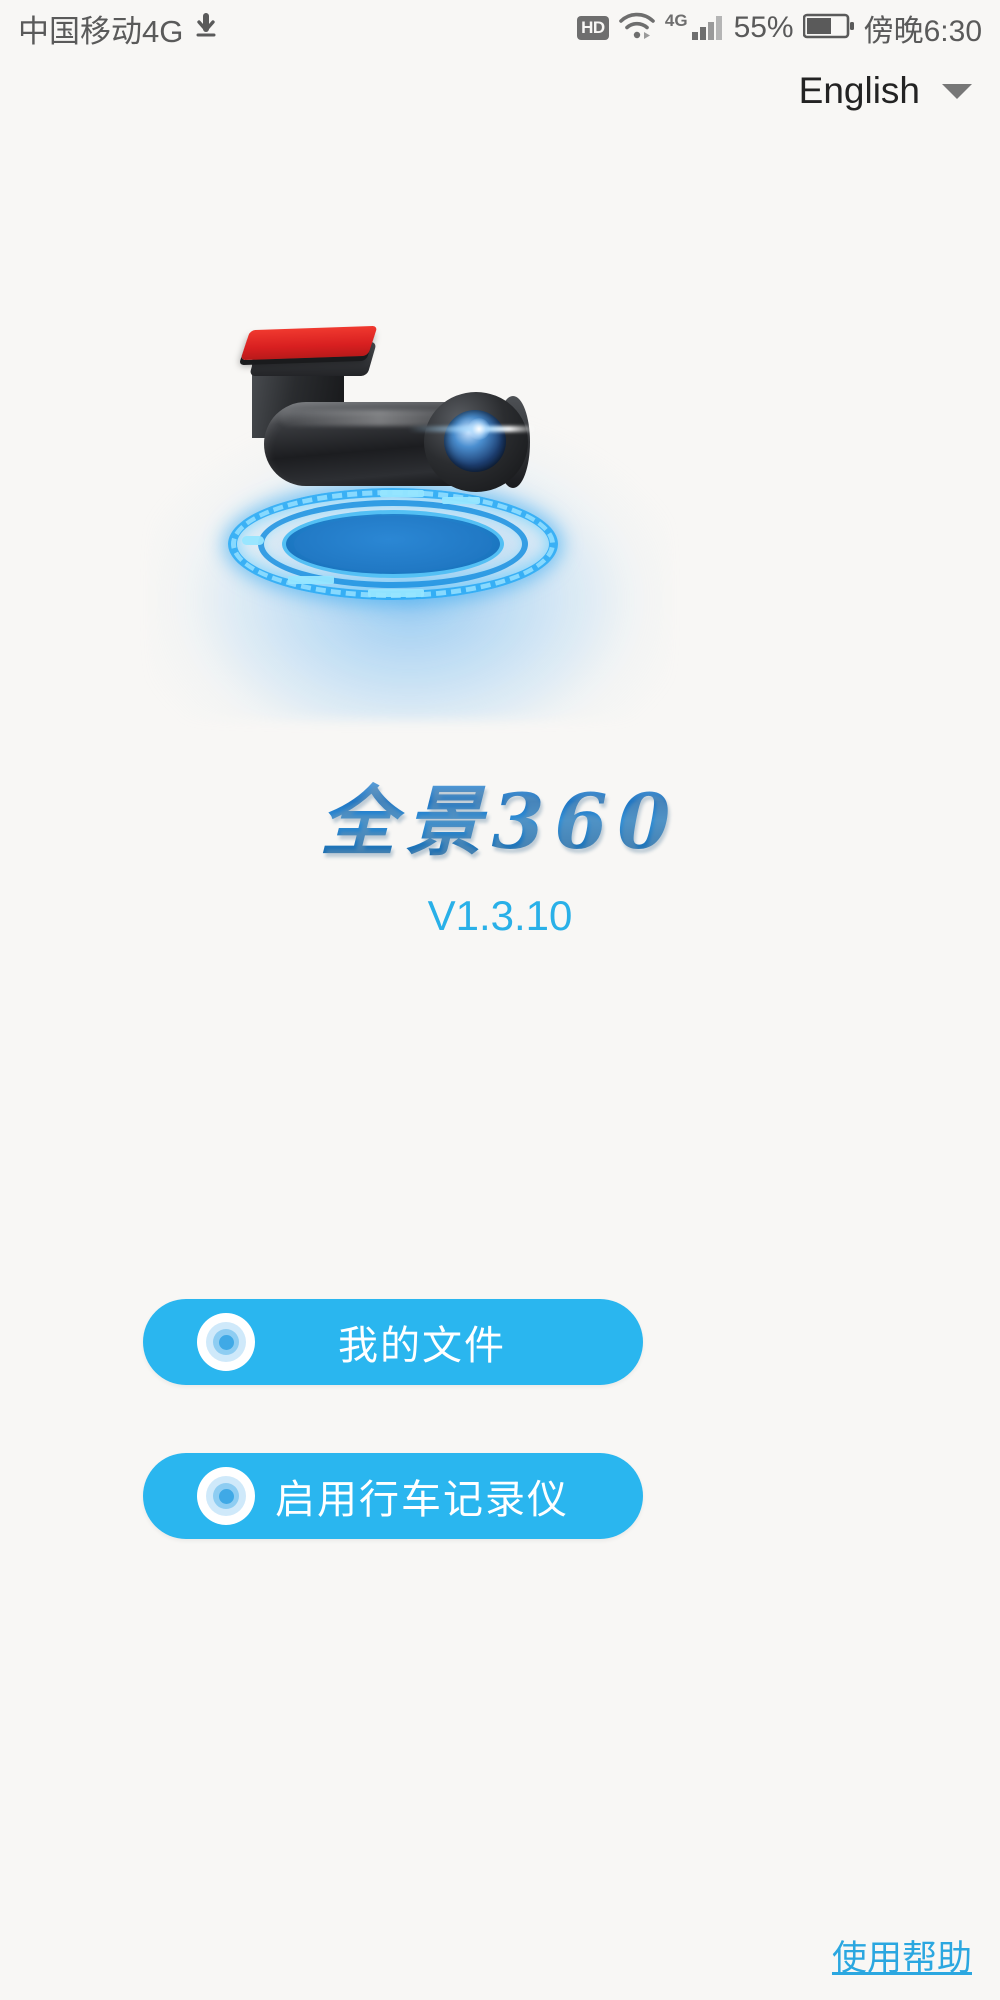 The width and height of the screenshot is (1000, 2000). What do you see at coordinates (763, 27) in the screenshot?
I see `battery-percent-label: 55%` at bounding box center [763, 27].